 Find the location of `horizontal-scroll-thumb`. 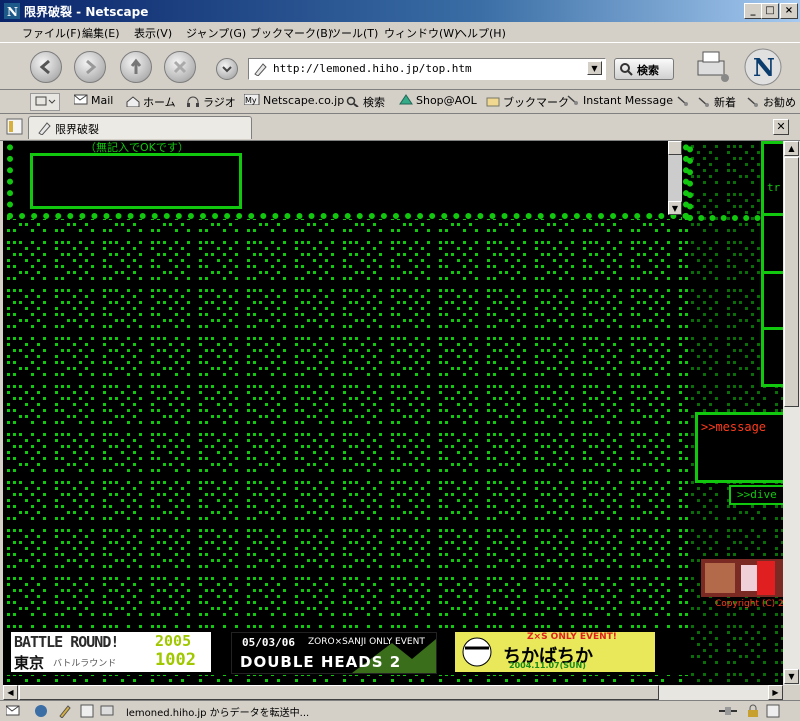

horizontal-scroll-thumb is located at coordinates (339, 692).